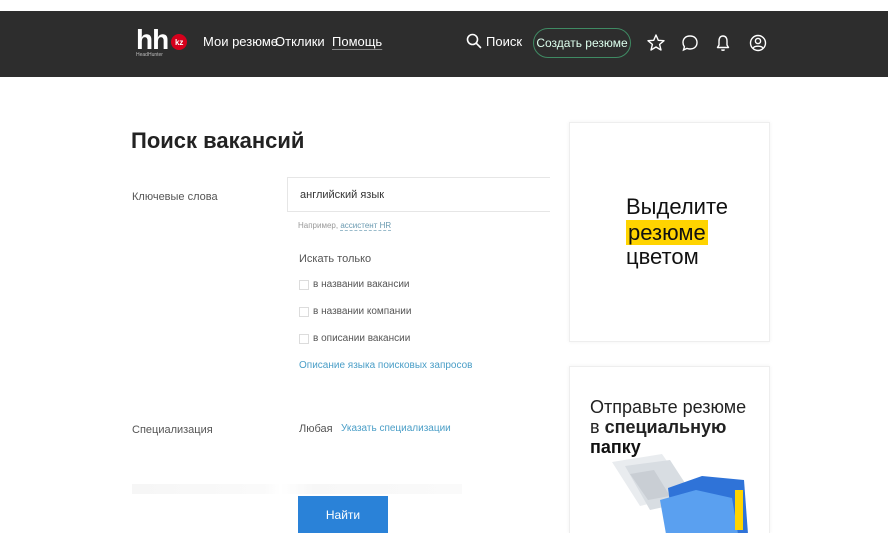 The width and height of the screenshot is (888, 533). Describe the element at coordinates (680, 493) in the screenshot. I see `folder-illustration` at that location.